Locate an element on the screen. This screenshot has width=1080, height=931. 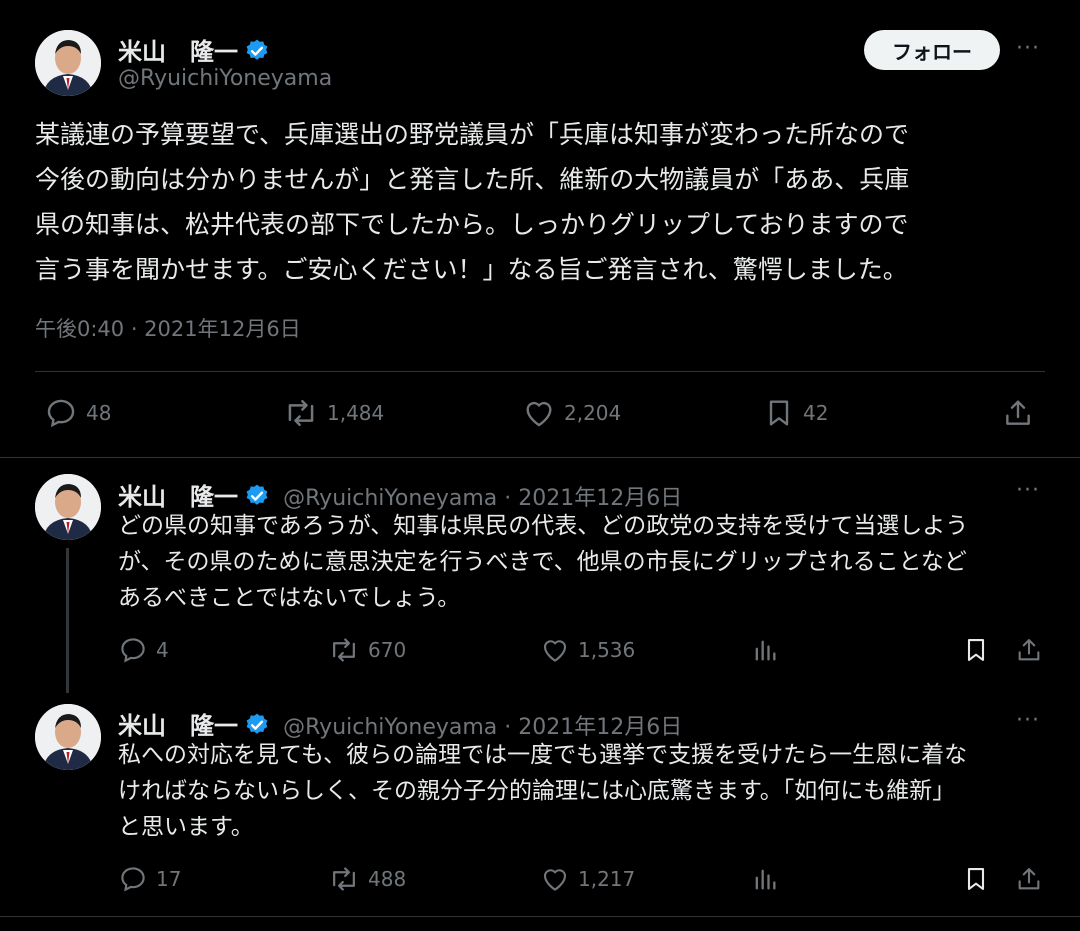
repost-button: 488 is located at coordinates (367, 879).